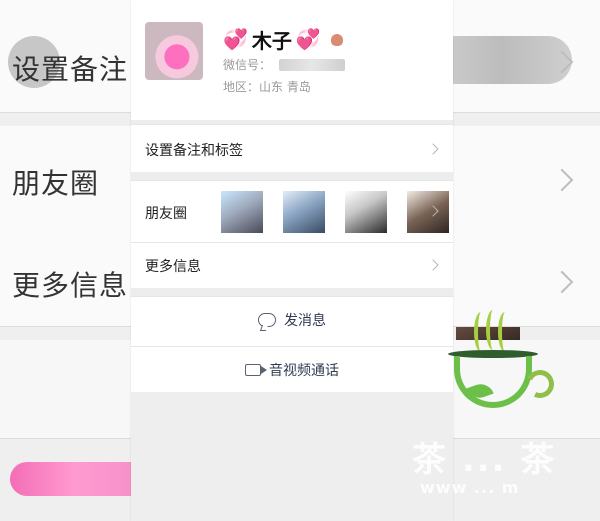 The image size is (600, 521). Describe the element at coordinates (292, 265) in the screenshot. I see `more-info-row: 更多信息` at that location.